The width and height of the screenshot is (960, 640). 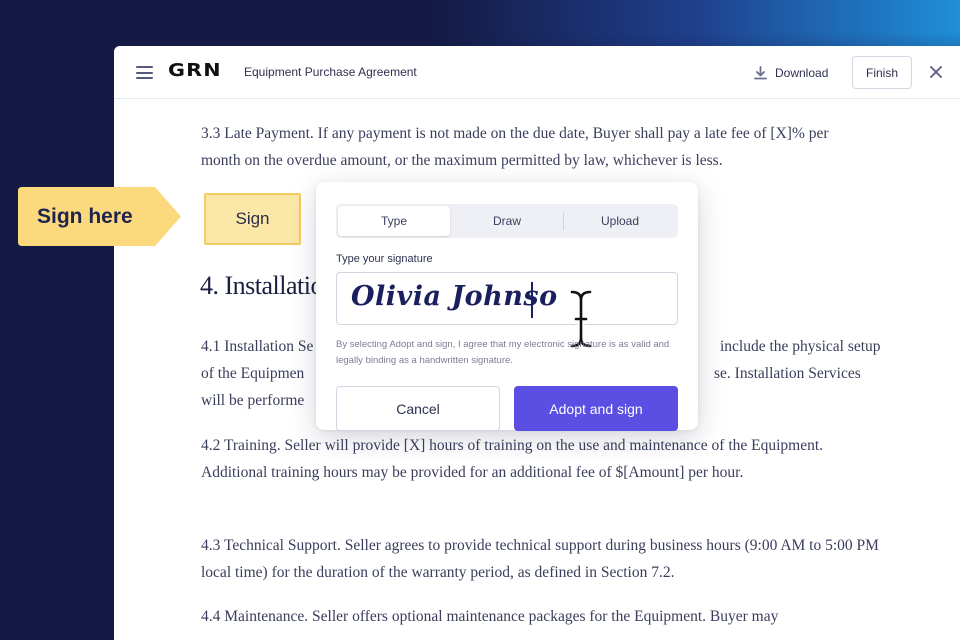 I want to click on paragraph-4-1-line1-right: include the physical setup, so click(x=800, y=346).